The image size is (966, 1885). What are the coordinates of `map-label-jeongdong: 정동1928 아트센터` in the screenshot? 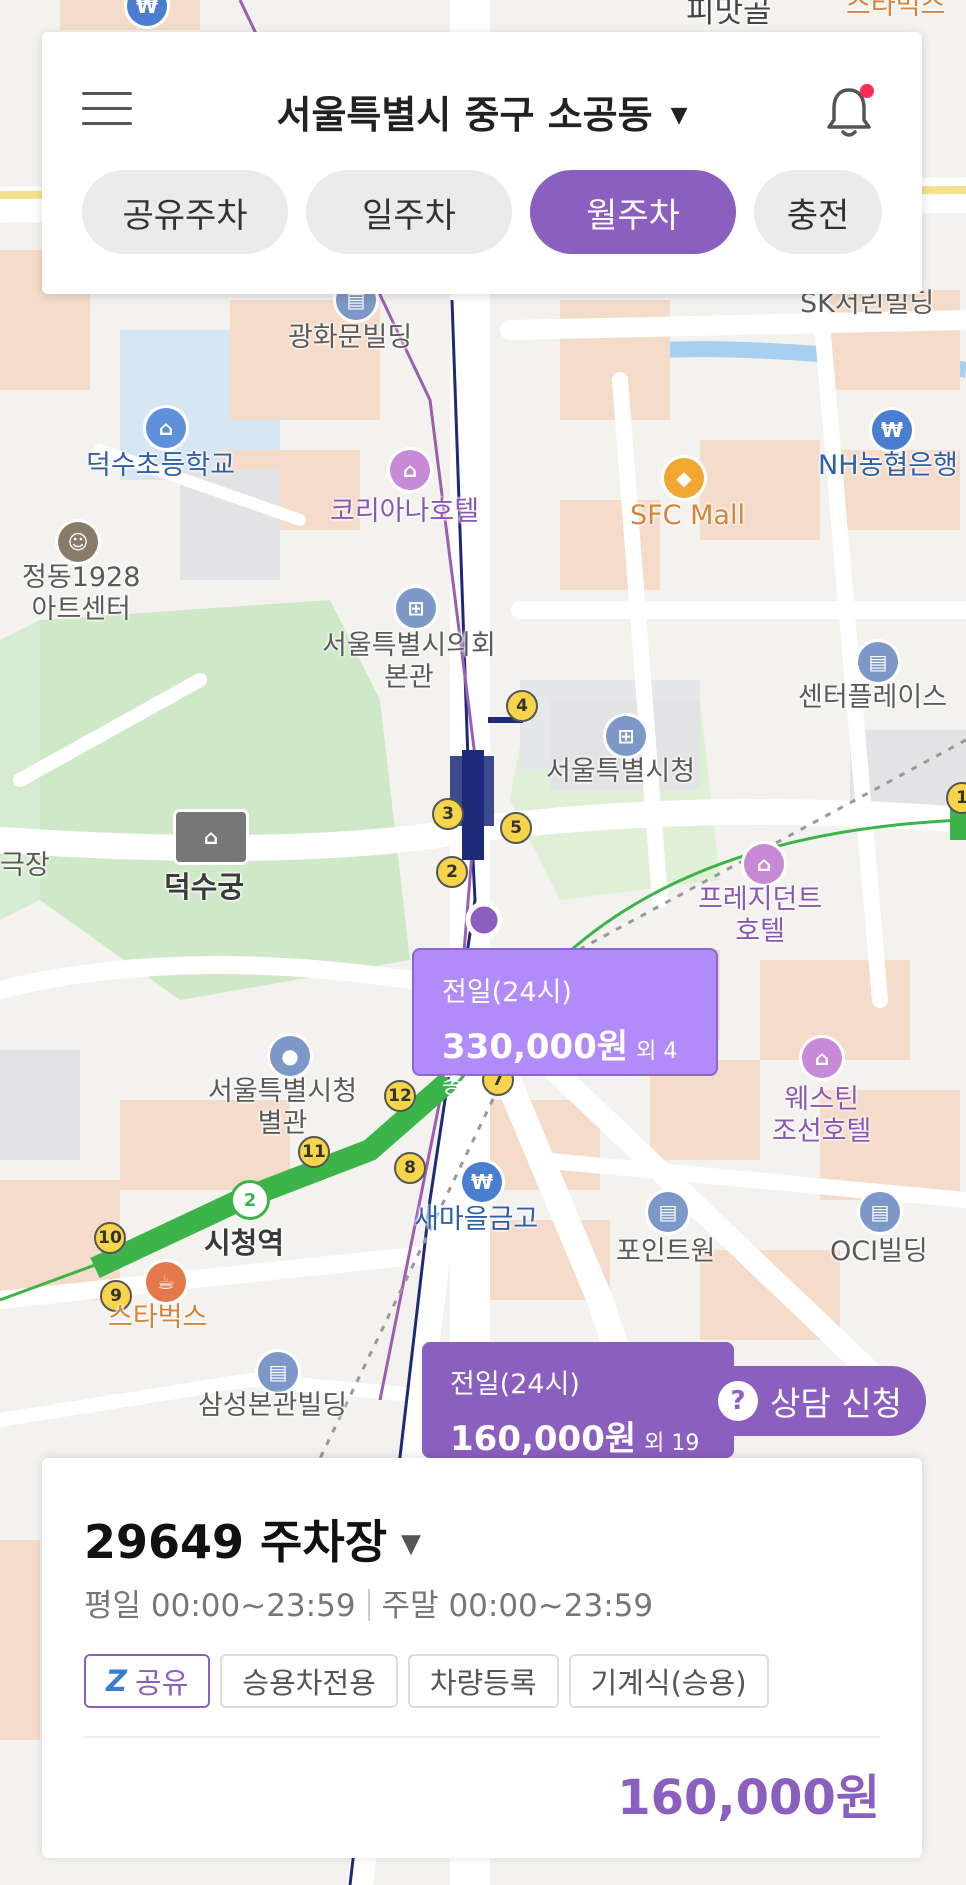 It's located at (81, 594).